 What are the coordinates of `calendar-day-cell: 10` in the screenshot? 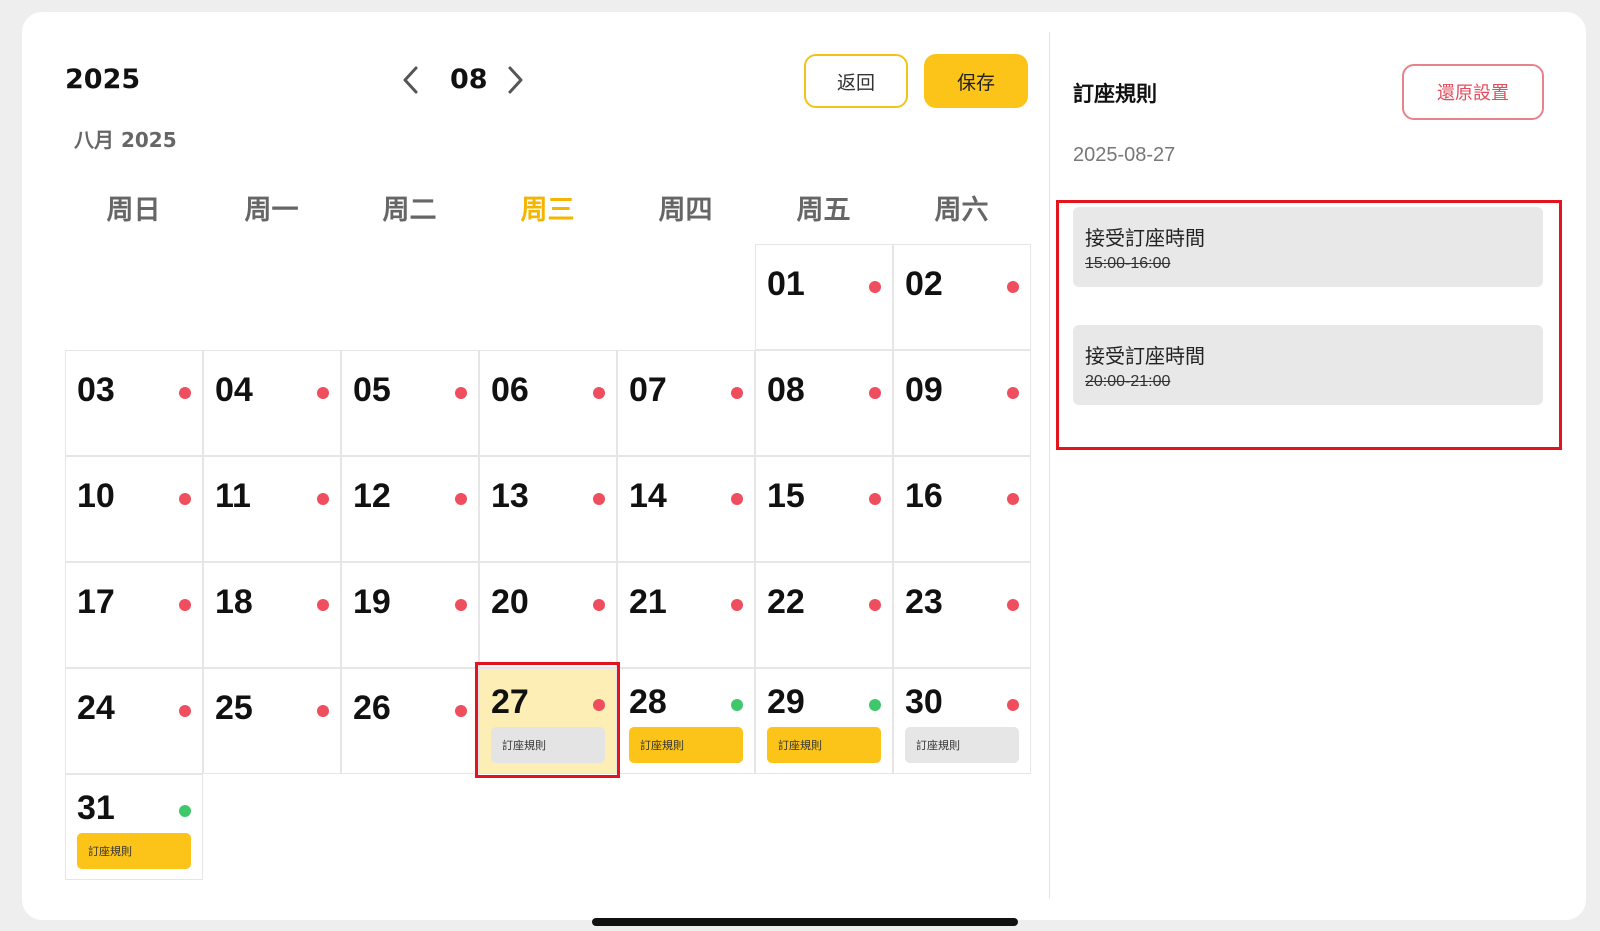 It's located at (134, 509).